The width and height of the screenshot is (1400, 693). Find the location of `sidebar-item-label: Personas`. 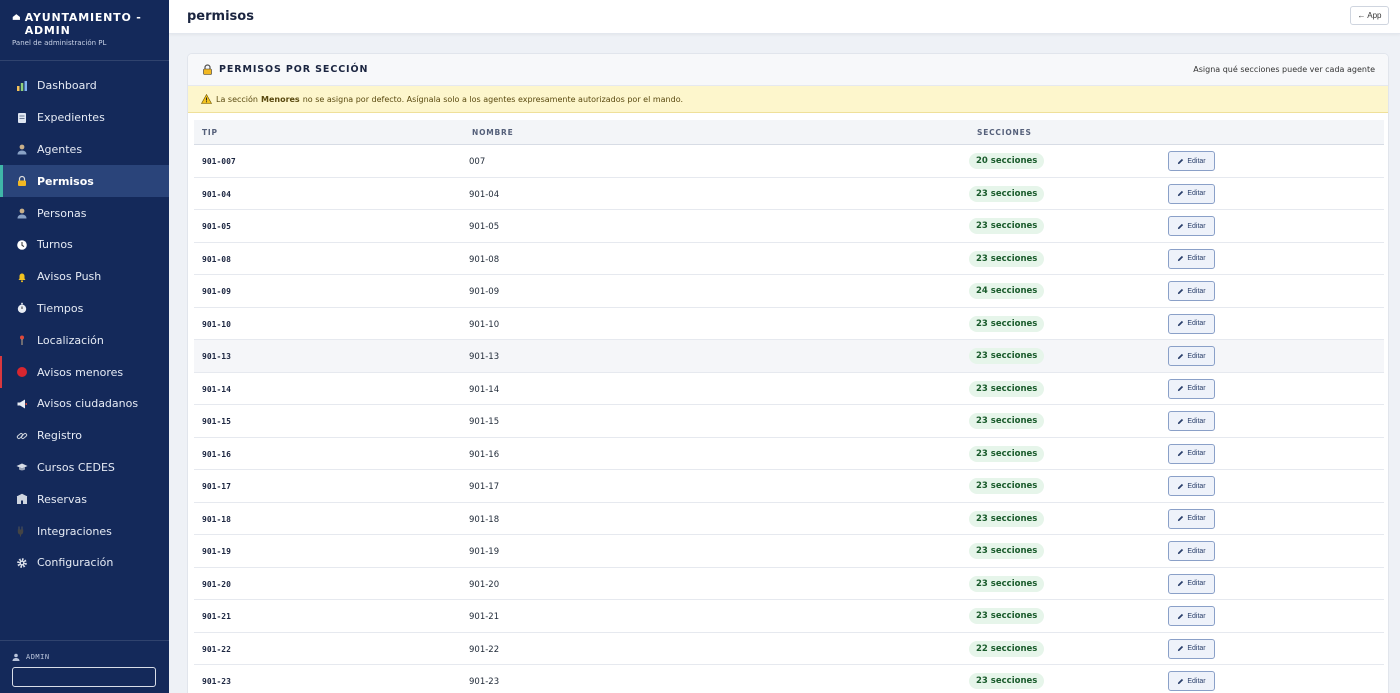

sidebar-item-label: Personas is located at coordinates (62, 213).